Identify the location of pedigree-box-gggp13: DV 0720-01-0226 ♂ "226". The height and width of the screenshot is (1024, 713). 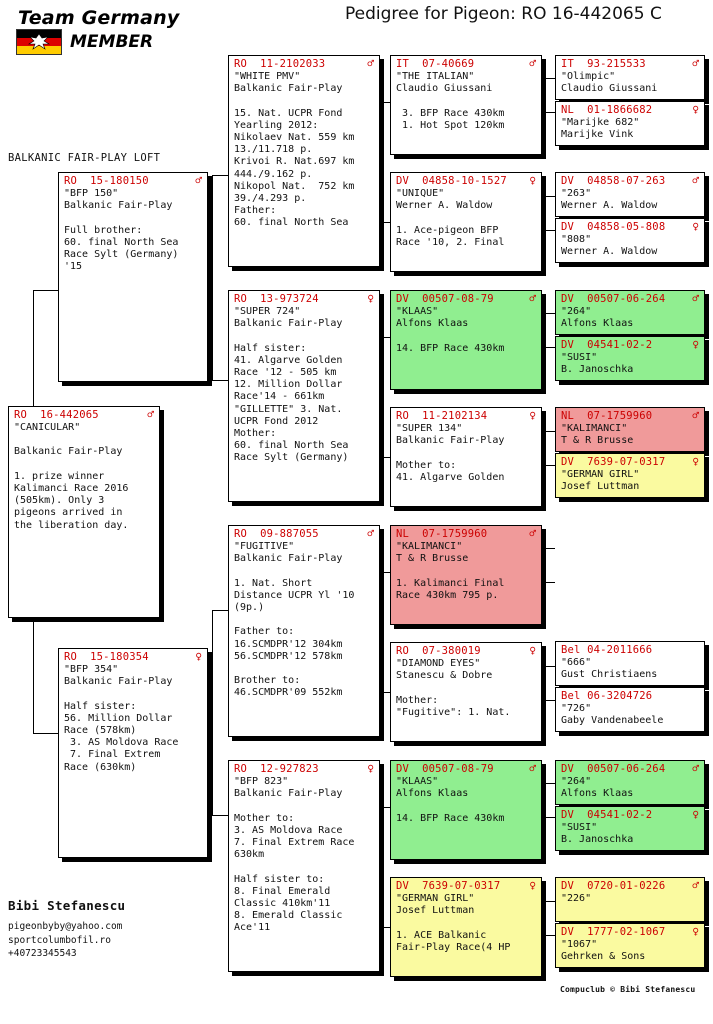
(630, 899).